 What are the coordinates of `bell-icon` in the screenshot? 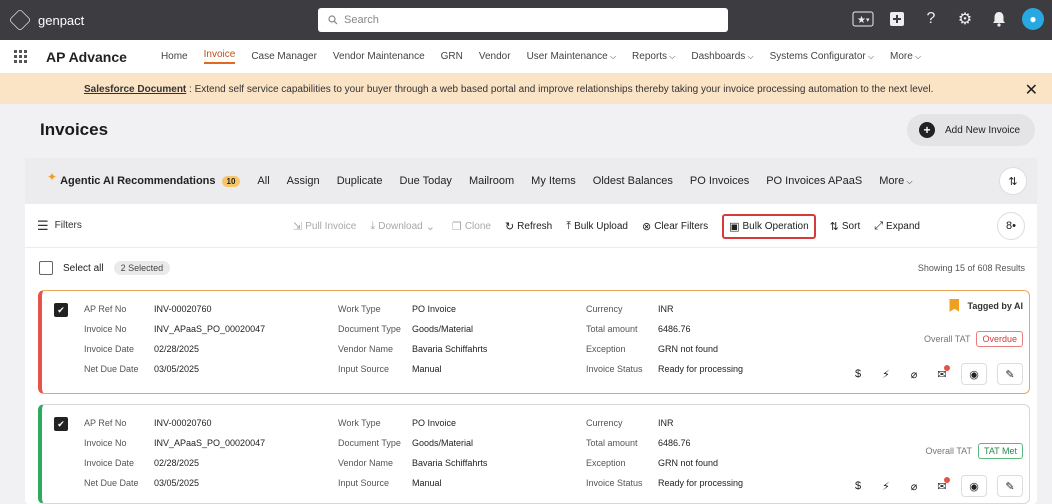 It's located at (999, 19).